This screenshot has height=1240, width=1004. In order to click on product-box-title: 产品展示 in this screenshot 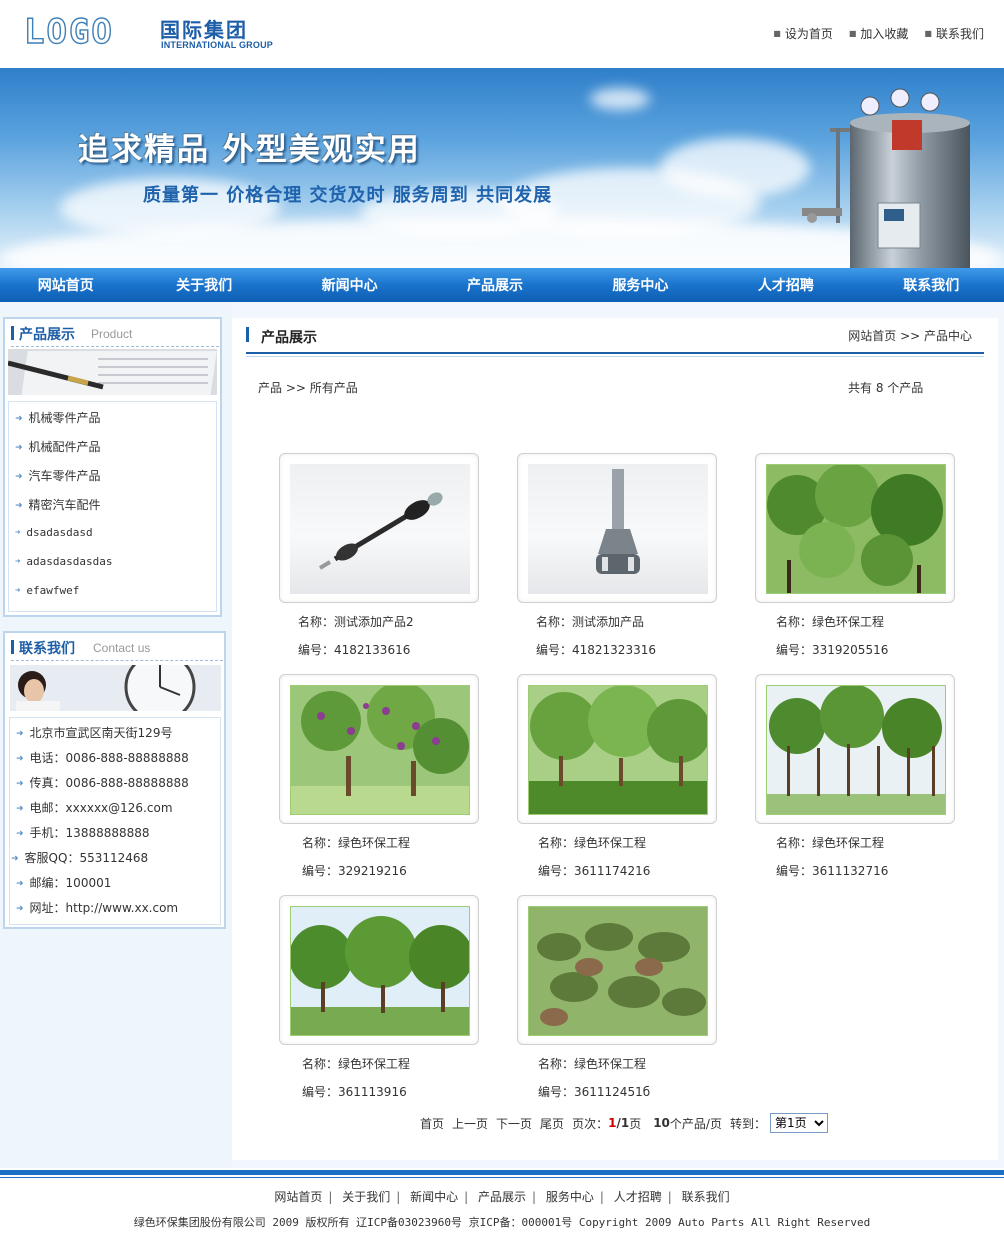, I will do `click(47, 335)`.